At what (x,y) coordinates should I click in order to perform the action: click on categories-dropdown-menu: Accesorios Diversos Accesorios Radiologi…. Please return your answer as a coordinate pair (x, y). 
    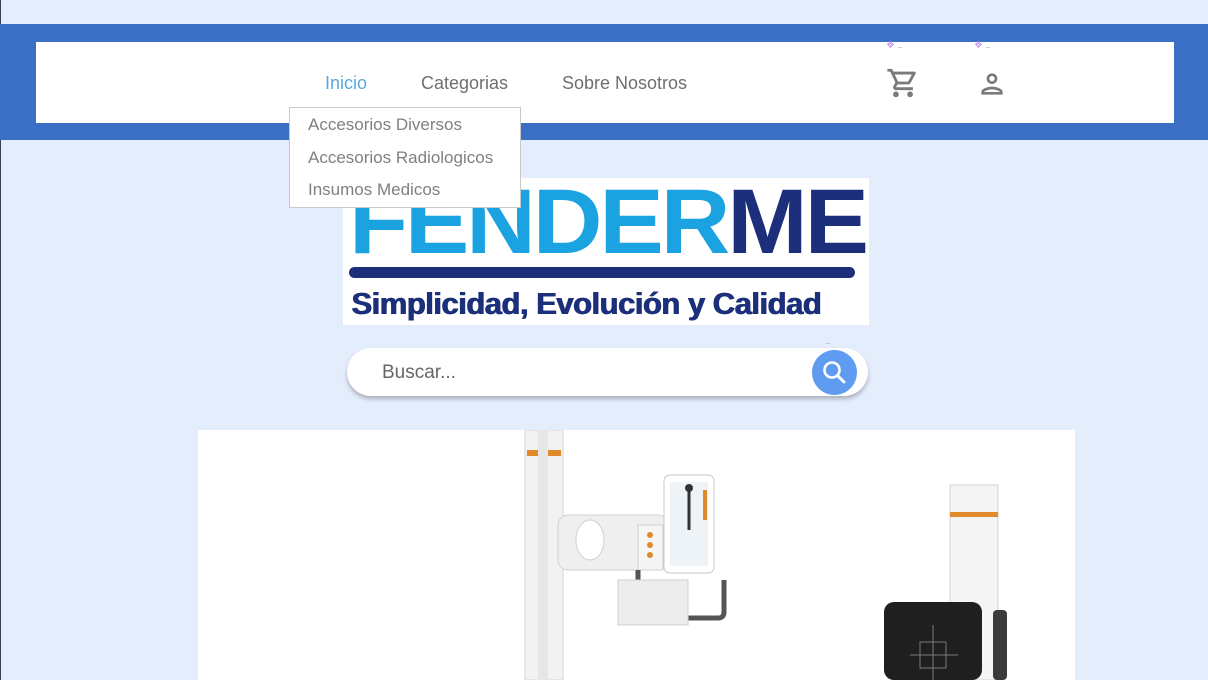
    Looking at the image, I should click on (405, 157).